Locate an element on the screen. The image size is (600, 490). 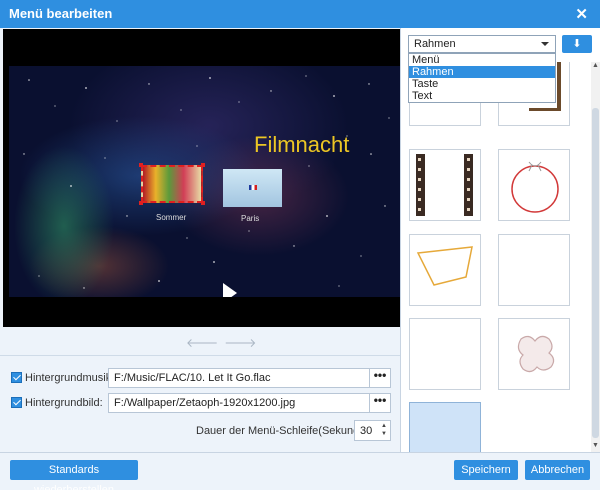
blue-frame-thumbnail is located at coordinates (446, 427).